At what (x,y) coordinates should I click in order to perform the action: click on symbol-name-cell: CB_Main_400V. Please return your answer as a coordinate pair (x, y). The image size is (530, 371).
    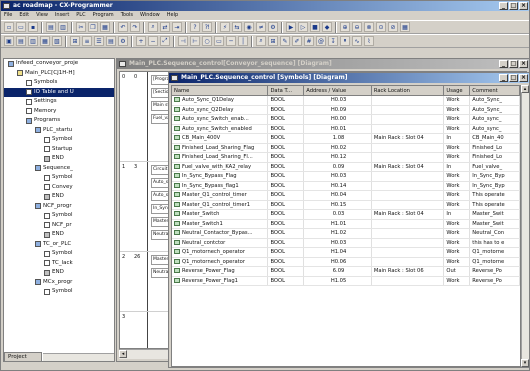
    Looking at the image, I should click on (220, 138).